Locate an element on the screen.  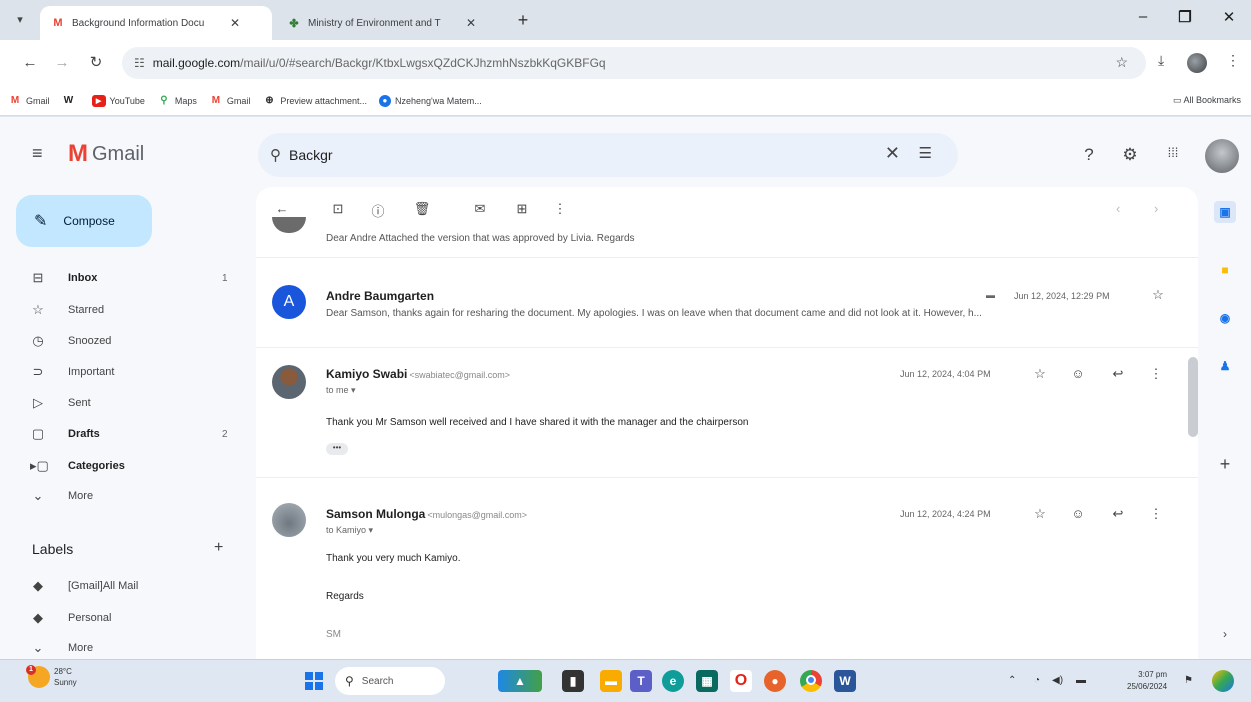
download-icon: ⤓ is located at coordinates (1161, 60).